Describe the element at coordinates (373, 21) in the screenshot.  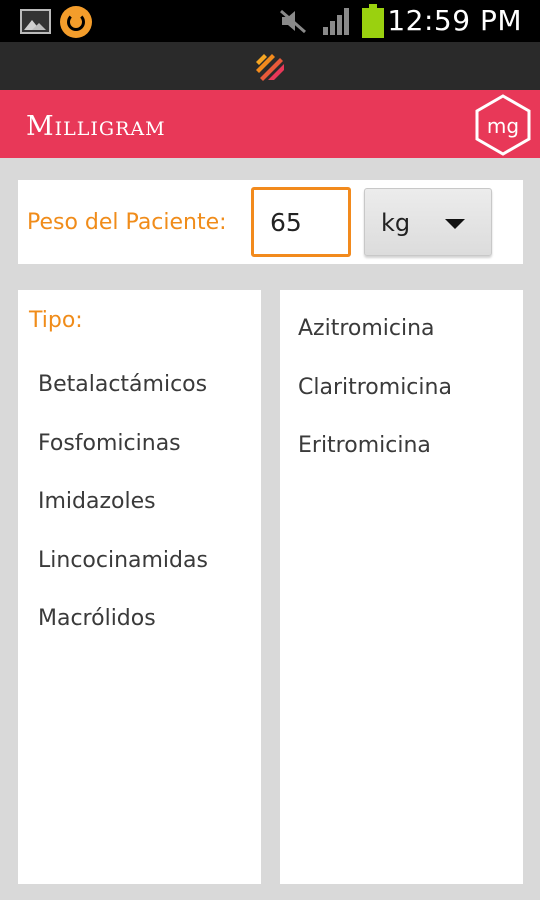
I see `battery-icon` at that location.